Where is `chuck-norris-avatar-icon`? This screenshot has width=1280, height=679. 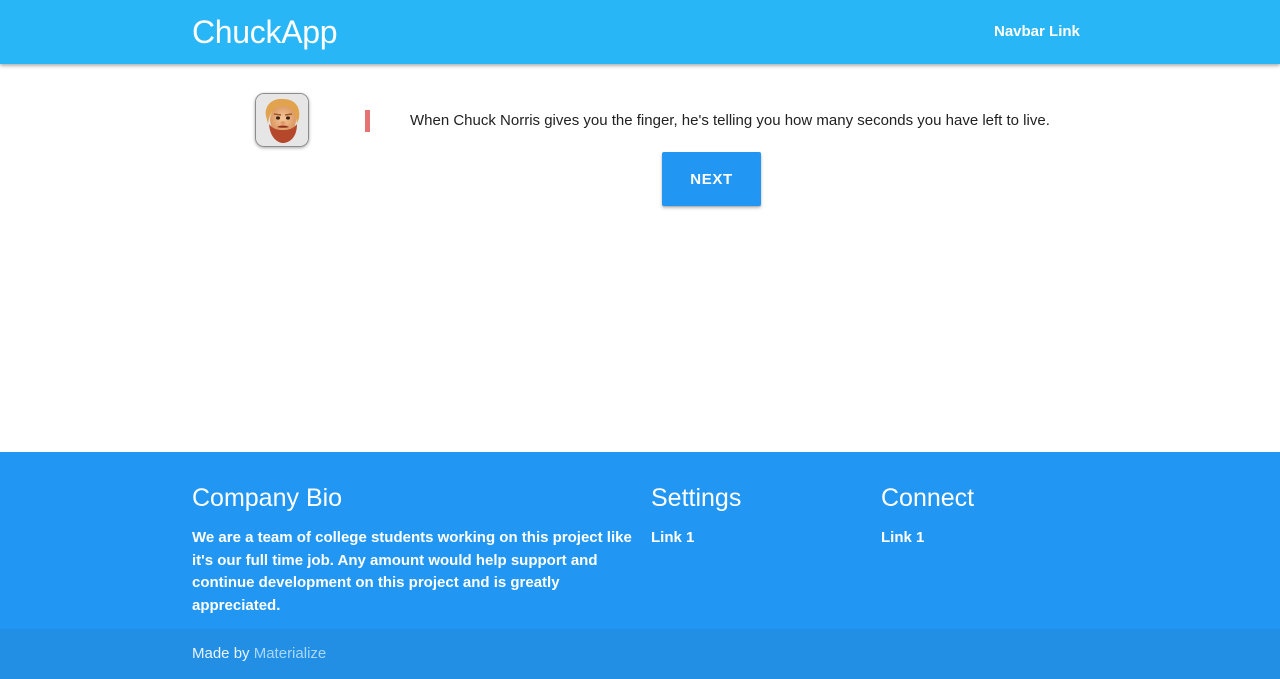 chuck-norris-avatar-icon is located at coordinates (282, 120).